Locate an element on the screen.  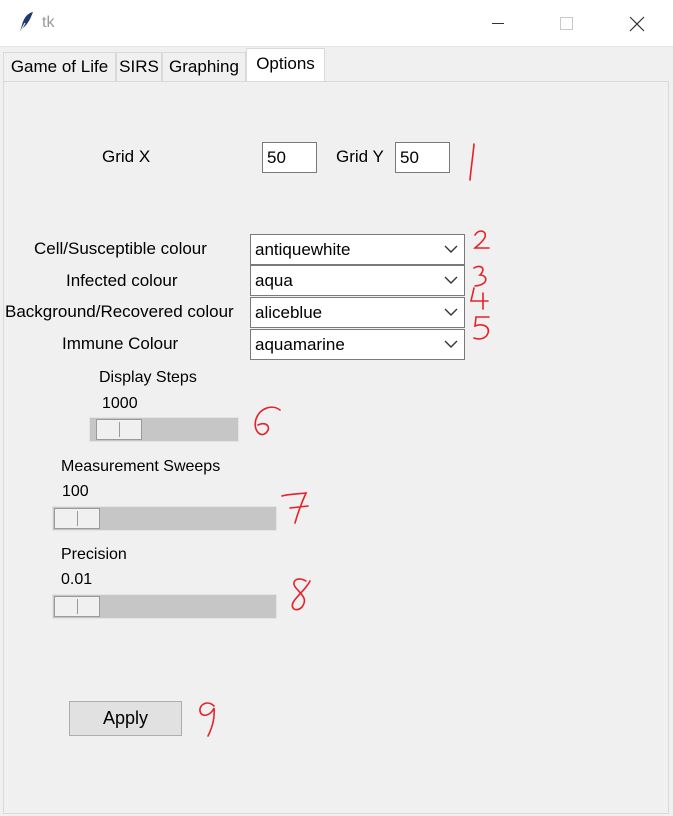
display-steps-value: 1000 is located at coordinates (120, 403).